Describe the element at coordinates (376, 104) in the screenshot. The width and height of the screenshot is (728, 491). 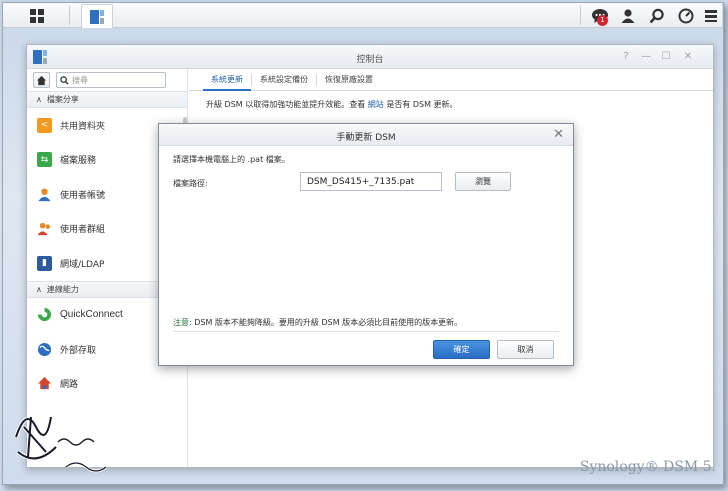
I see `website-link: 網站` at that location.